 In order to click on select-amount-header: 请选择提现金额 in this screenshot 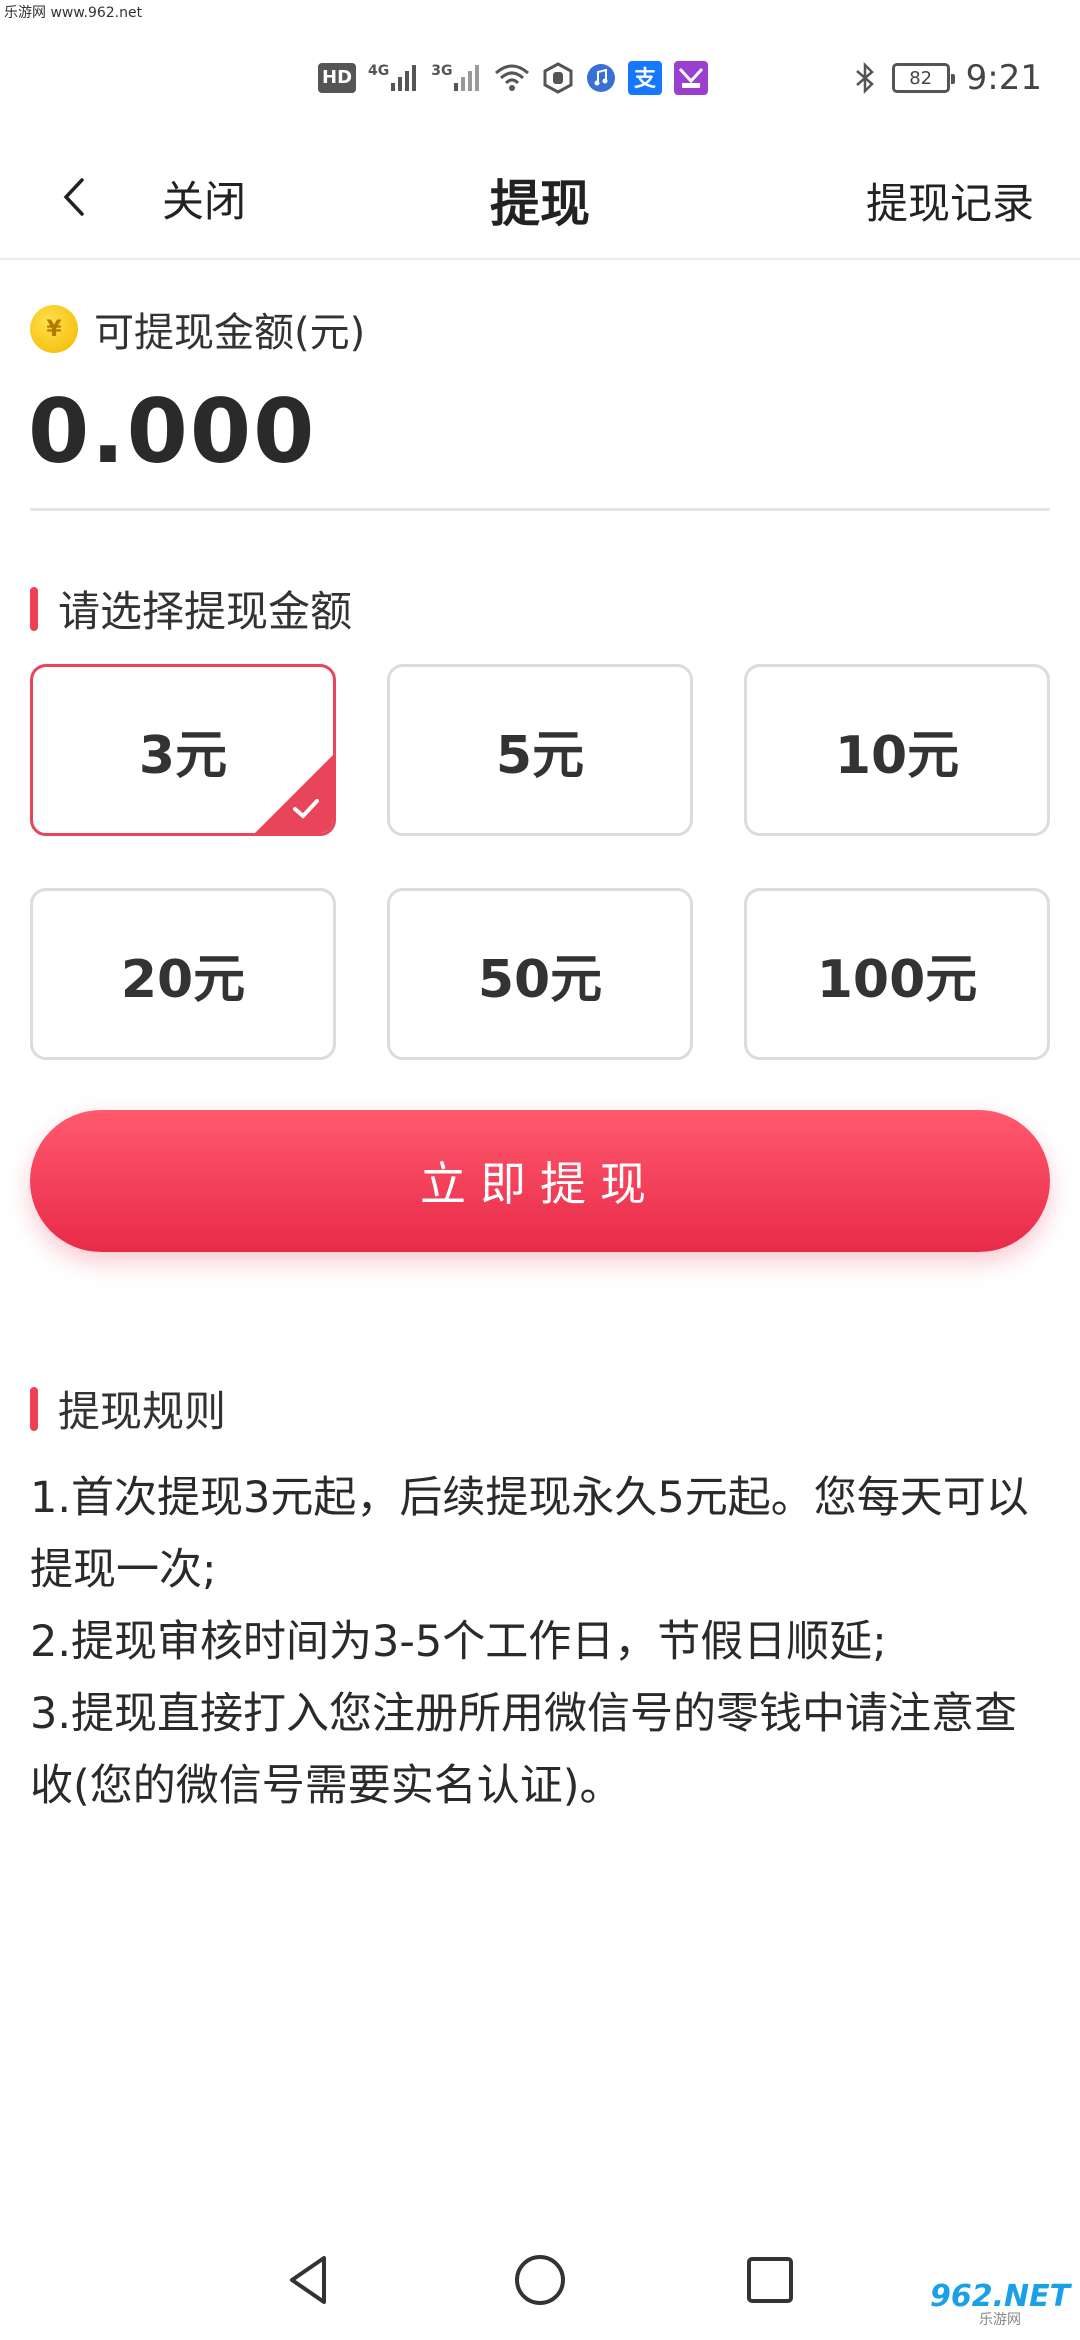, I will do `click(191, 608)`.